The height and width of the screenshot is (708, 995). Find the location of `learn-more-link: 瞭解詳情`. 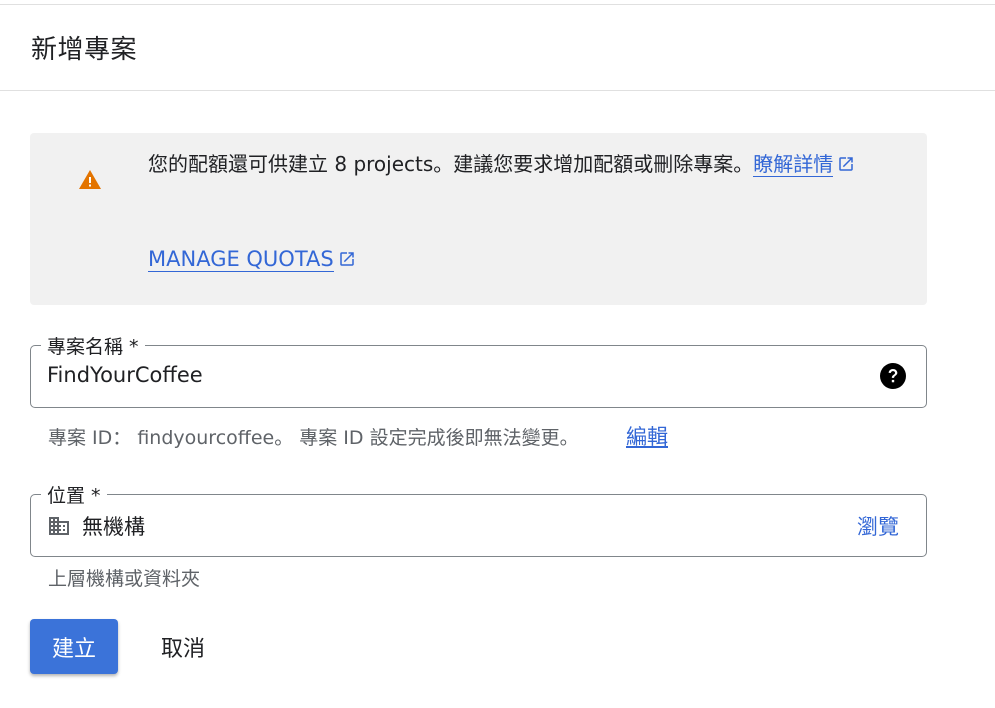

learn-more-link: 瞭解詳情 is located at coordinates (793, 164).